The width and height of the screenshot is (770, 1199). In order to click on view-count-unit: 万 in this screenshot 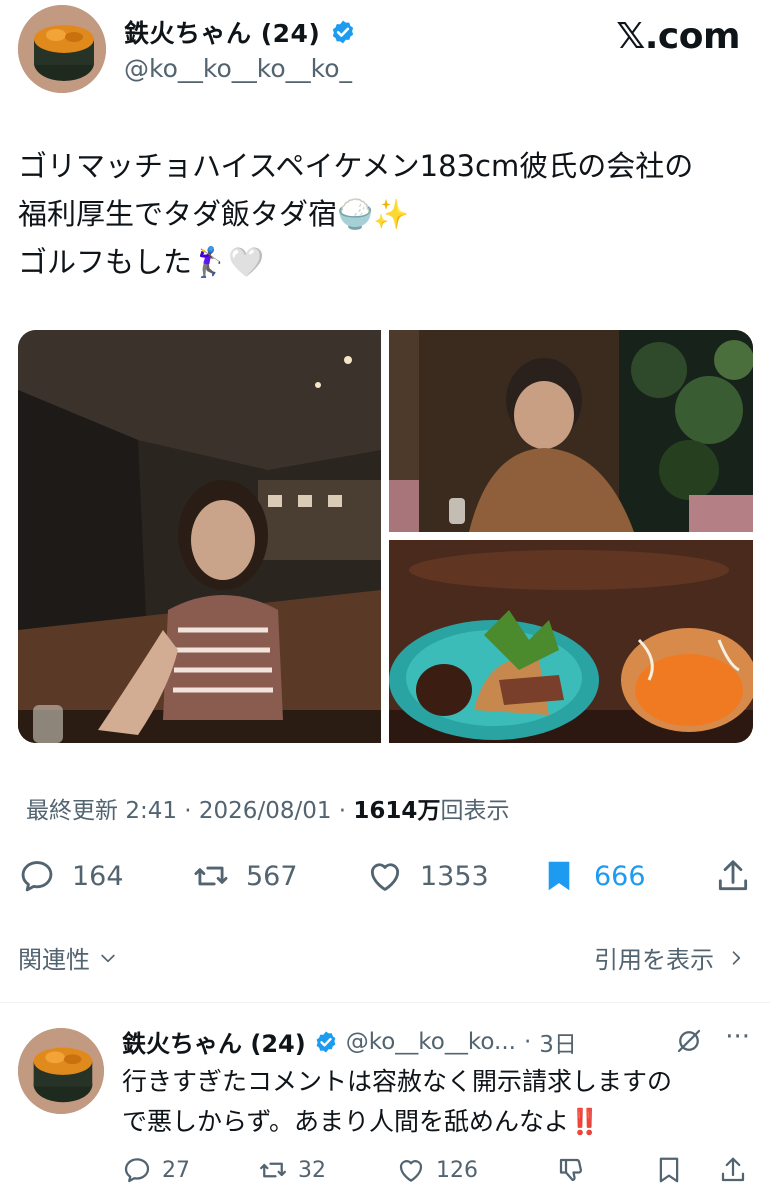, I will do `click(429, 811)`.